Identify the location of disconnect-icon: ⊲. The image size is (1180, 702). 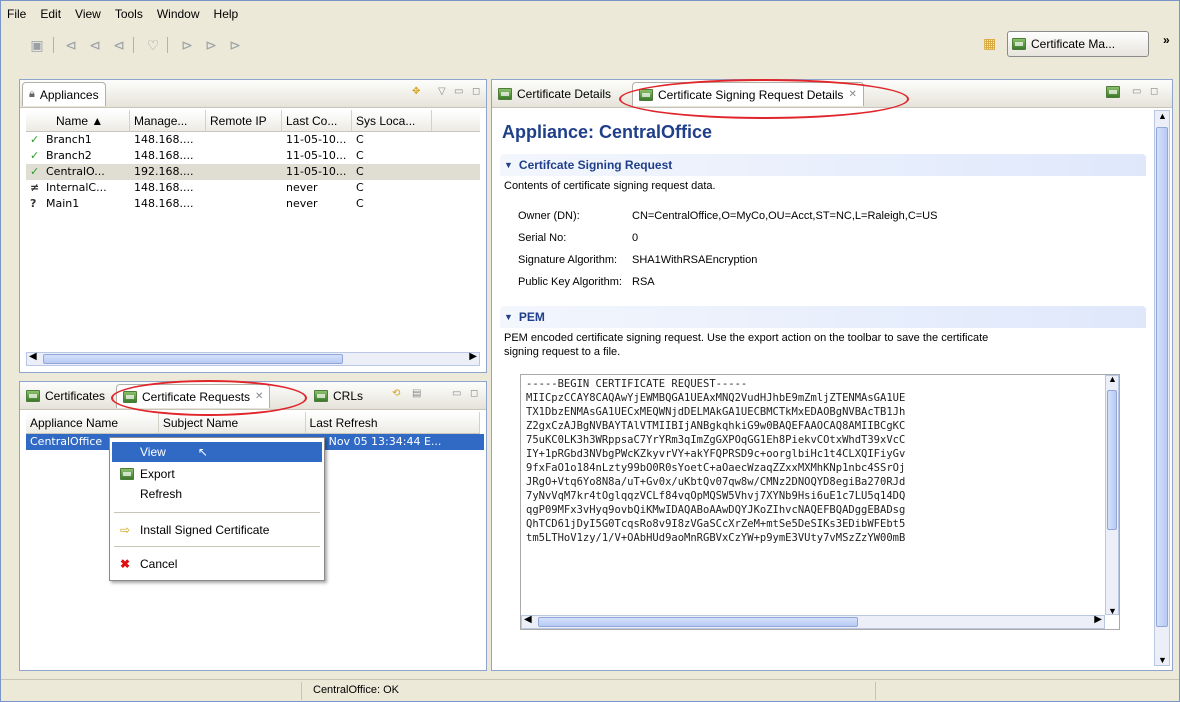
(119, 45).